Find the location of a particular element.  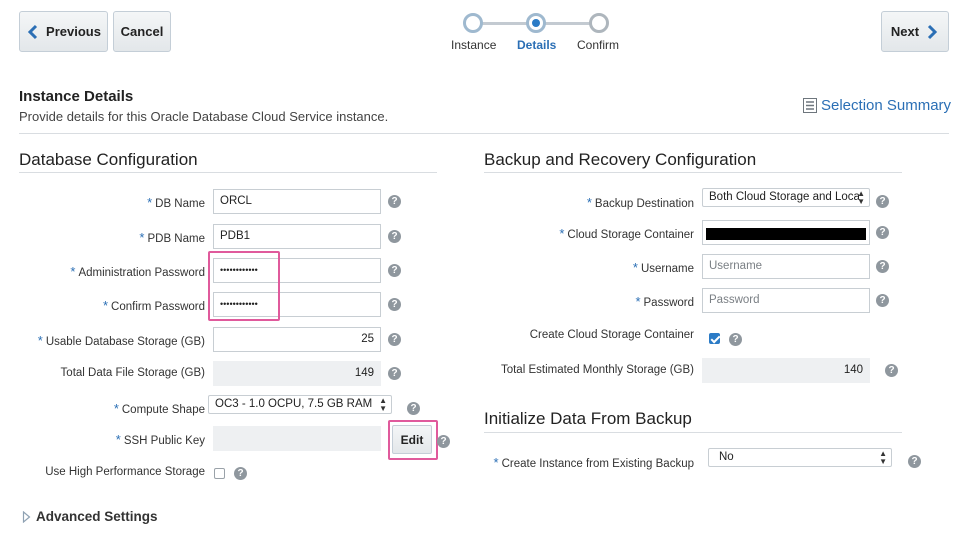

high-perf-label: Use High Performance Storage is located at coordinates (125, 472).